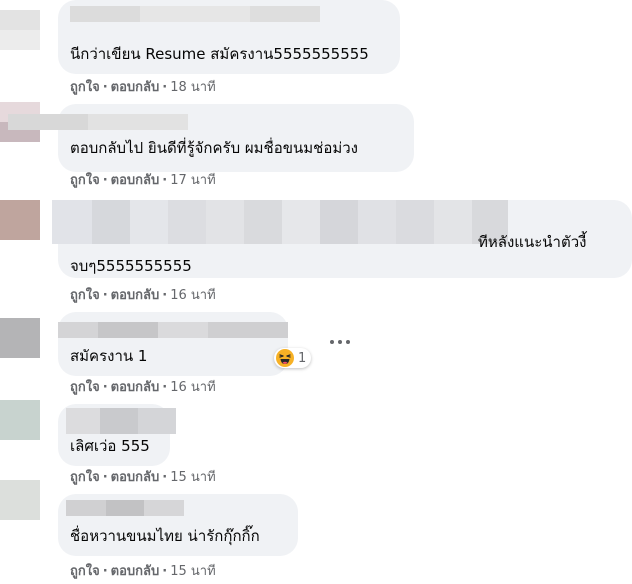  Describe the element at coordinates (192, 87) in the screenshot. I see `timestamp-link: 18 นาที` at that location.